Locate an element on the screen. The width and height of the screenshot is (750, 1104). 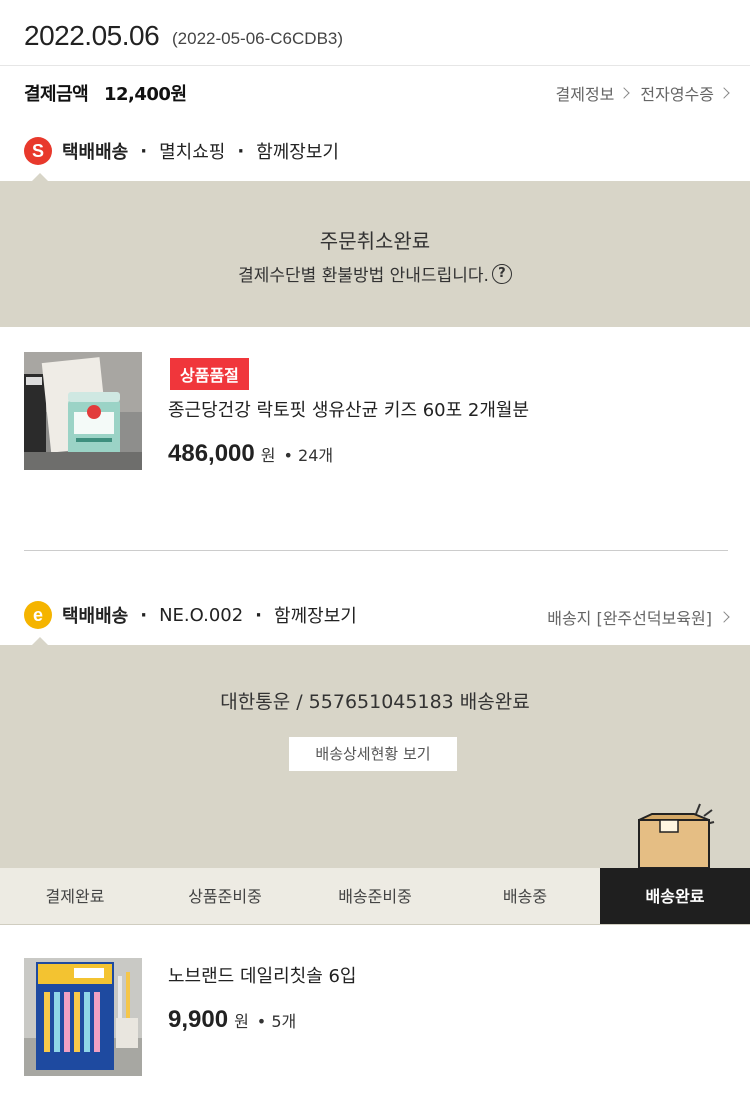
tracking-status: 대한통운 / 557651045183 배송완료 is located at coordinates (375, 702).